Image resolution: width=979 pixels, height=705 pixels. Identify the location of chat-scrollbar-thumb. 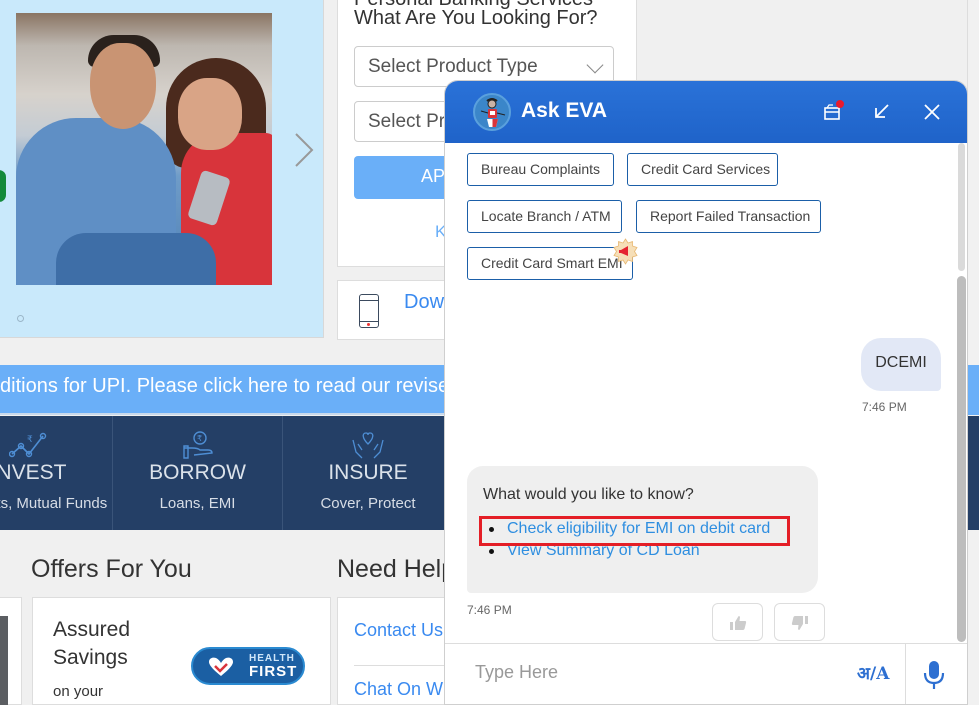
(961, 459).